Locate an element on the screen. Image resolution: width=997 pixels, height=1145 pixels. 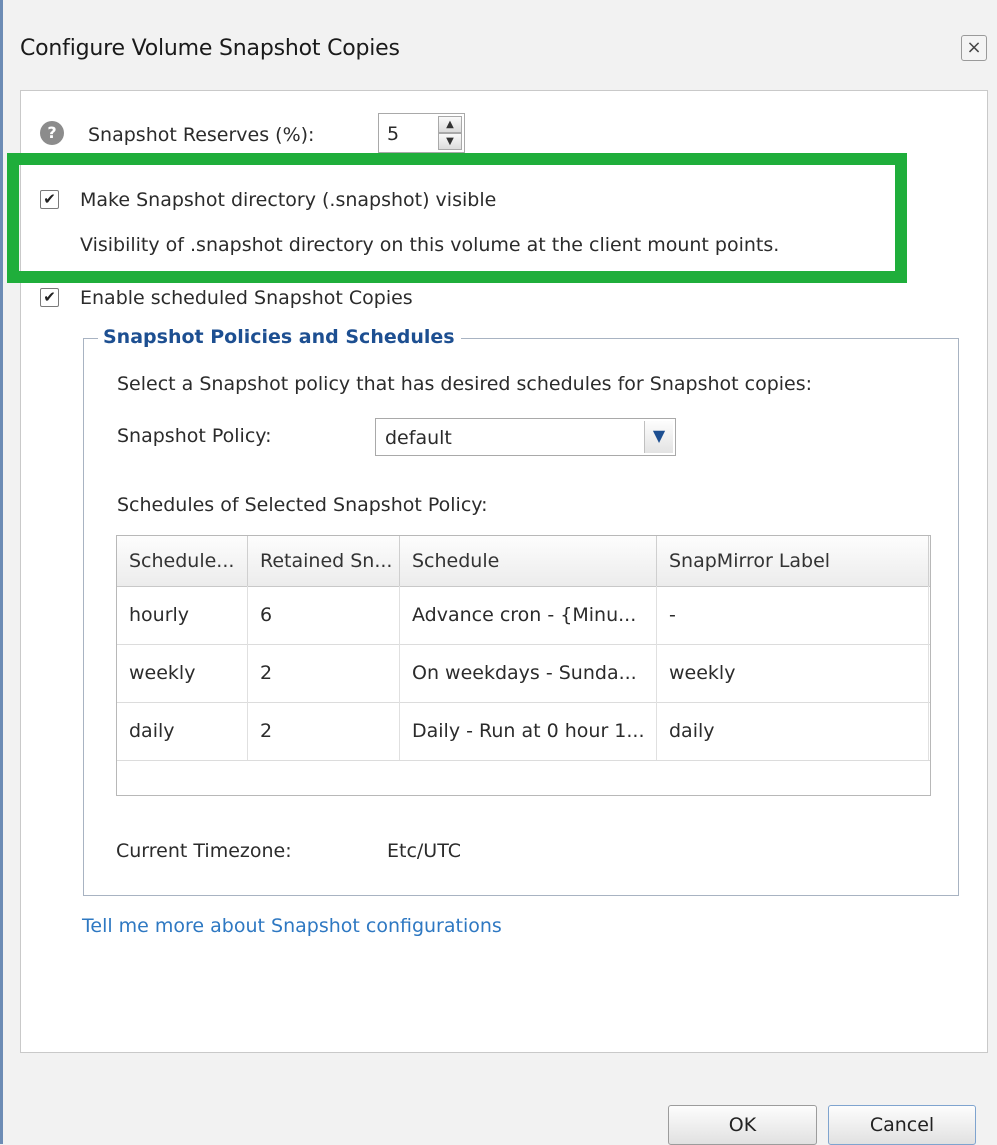
table-row: daily 2 Daily - Run at 0 hour 1... daily is located at coordinates (523, 731).